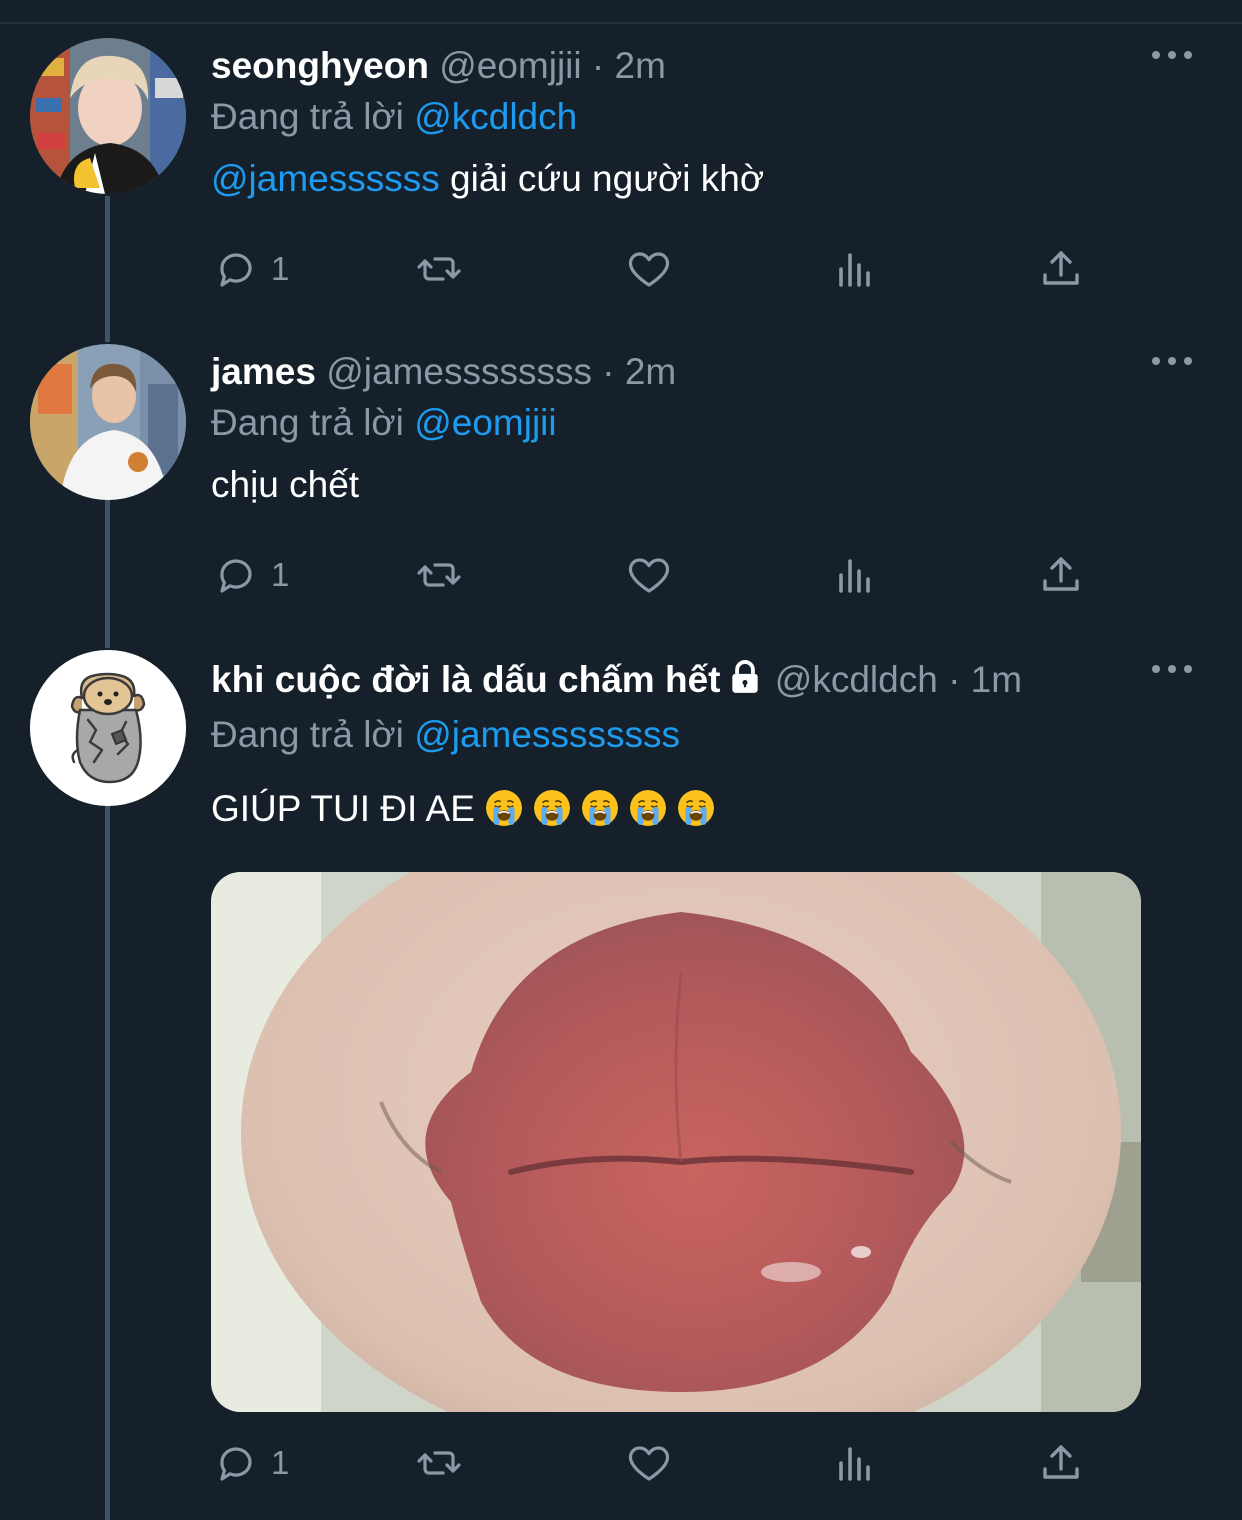 This screenshot has height=1520, width=1242. I want to click on replying-to-link: @kcdldch, so click(495, 116).